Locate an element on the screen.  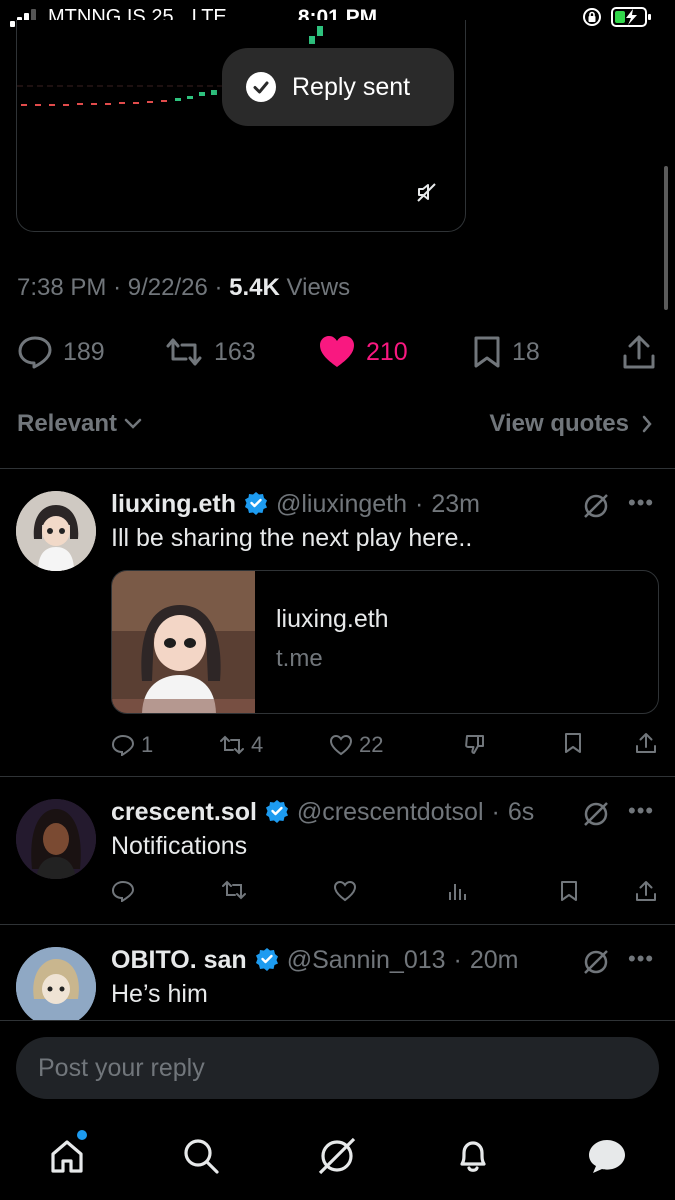
sort-dropdown: Relevant is located at coordinates (80, 424).